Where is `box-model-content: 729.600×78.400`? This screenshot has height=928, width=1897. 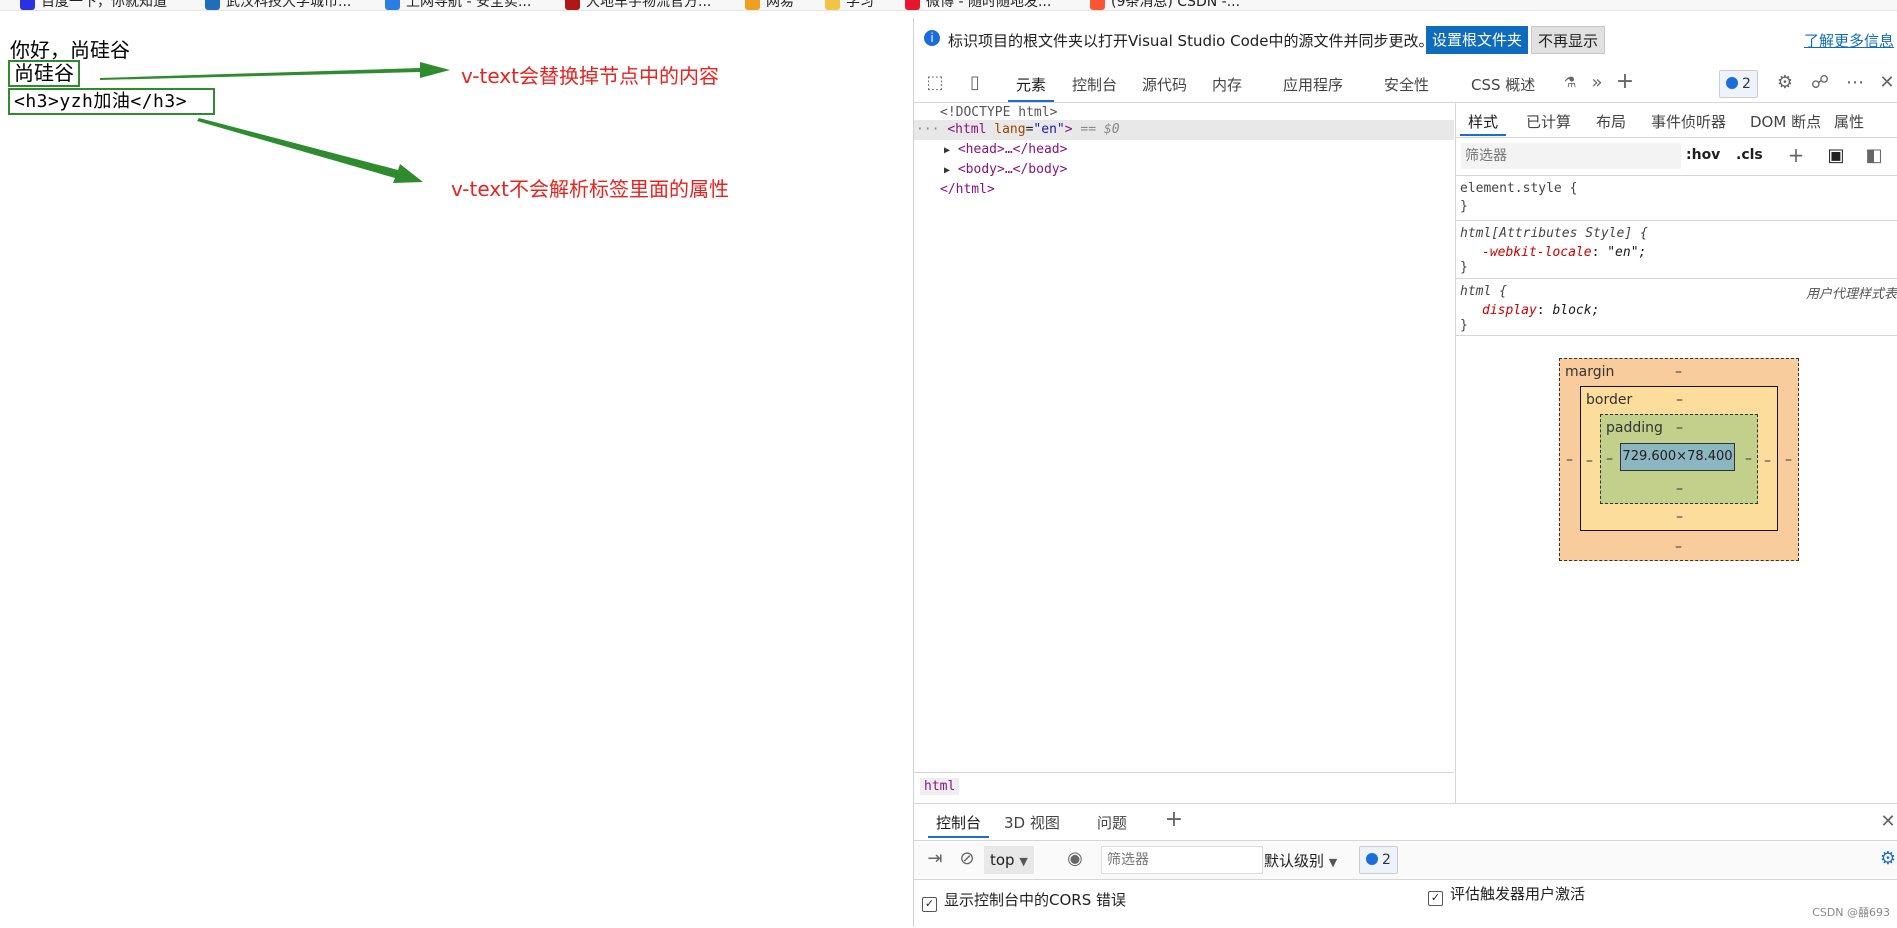 box-model-content: 729.600×78.400 is located at coordinates (1677, 457).